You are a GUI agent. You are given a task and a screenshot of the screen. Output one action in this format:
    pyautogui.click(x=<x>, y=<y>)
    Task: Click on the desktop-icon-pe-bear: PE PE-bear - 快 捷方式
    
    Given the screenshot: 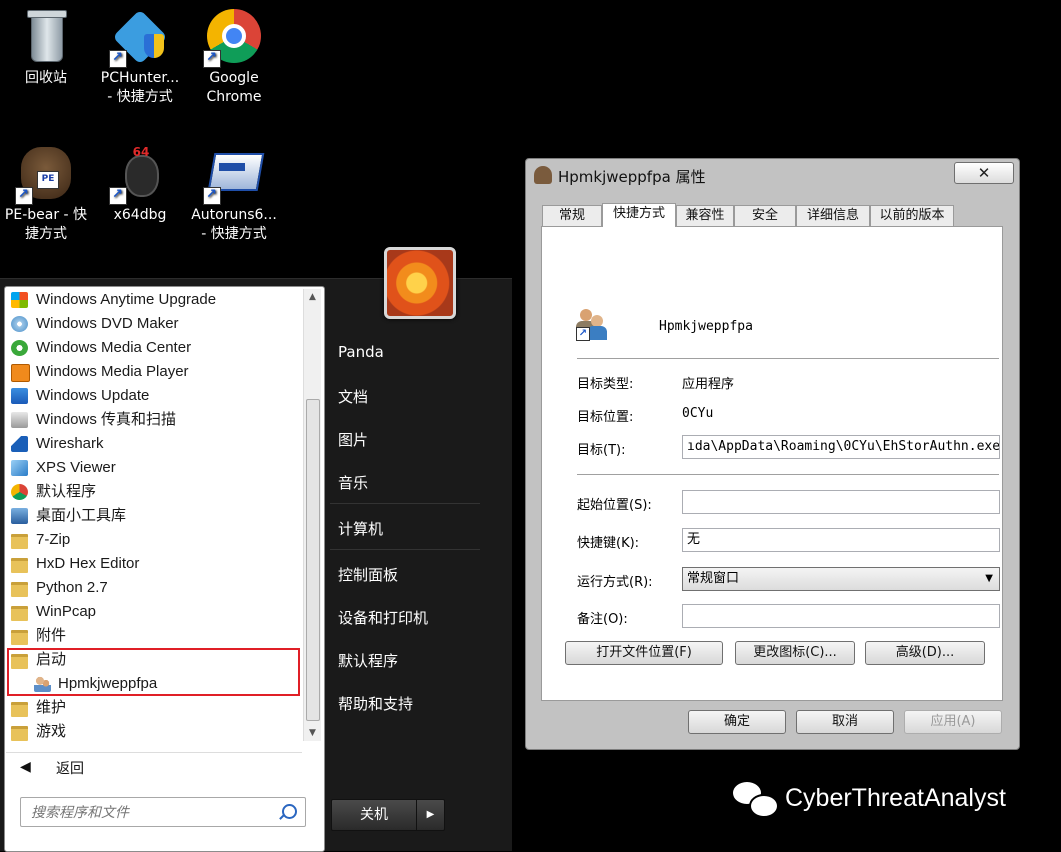 What is the action you would take?
    pyautogui.click(x=47, y=194)
    